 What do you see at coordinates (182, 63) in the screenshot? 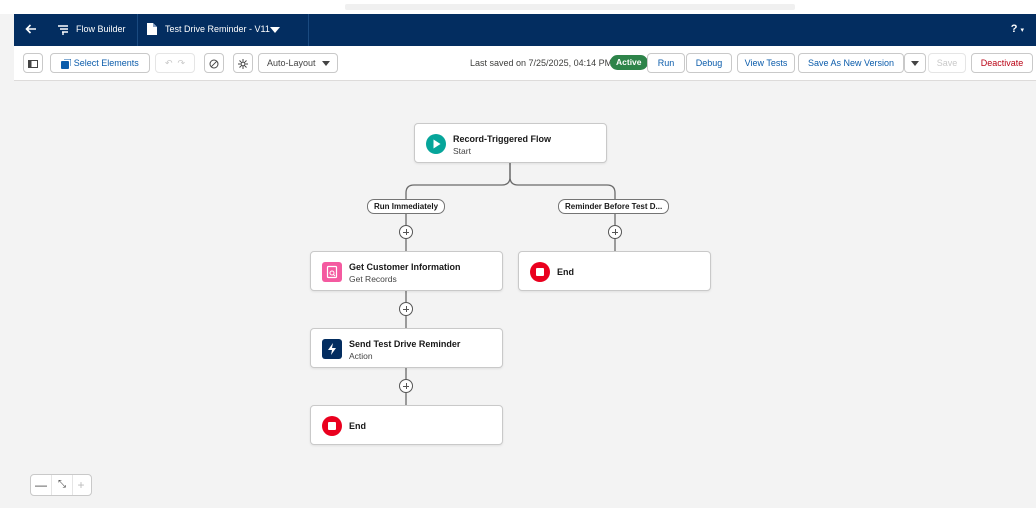
I see `redo-icon: ↷` at bounding box center [182, 63].